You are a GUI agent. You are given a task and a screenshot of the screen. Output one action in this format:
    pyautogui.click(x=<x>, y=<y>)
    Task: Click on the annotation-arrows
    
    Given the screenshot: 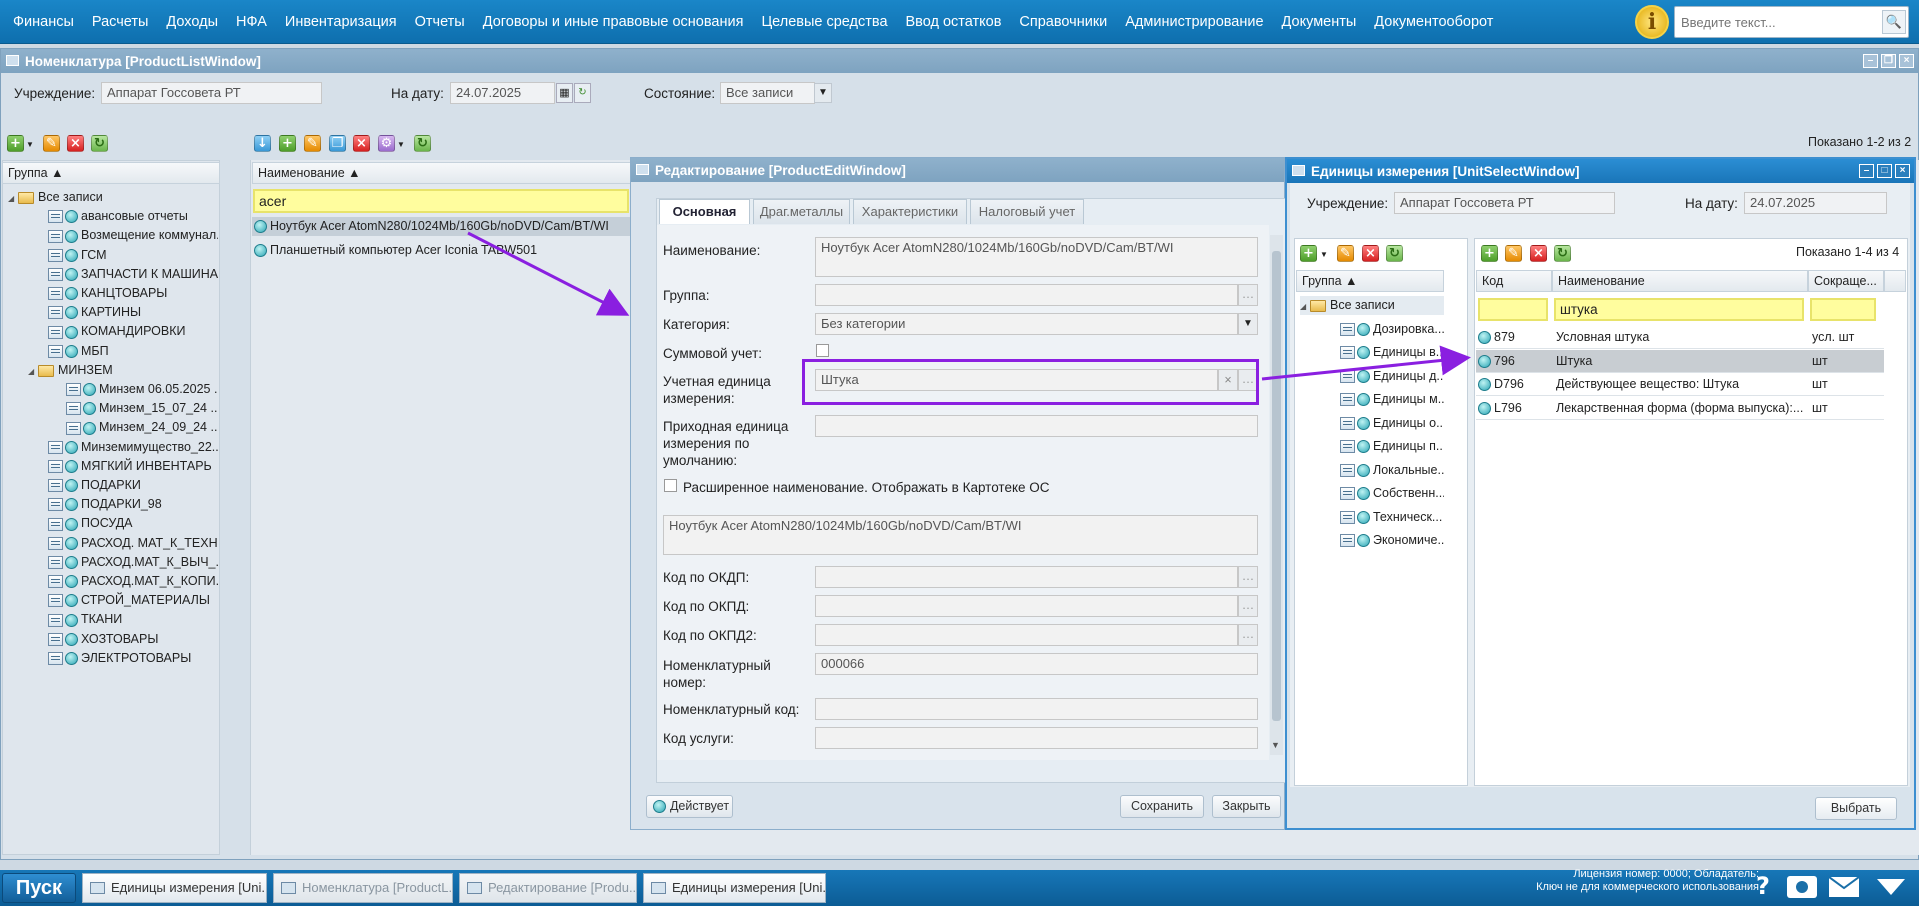 What is the action you would take?
    pyautogui.click(x=969, y=306)
    